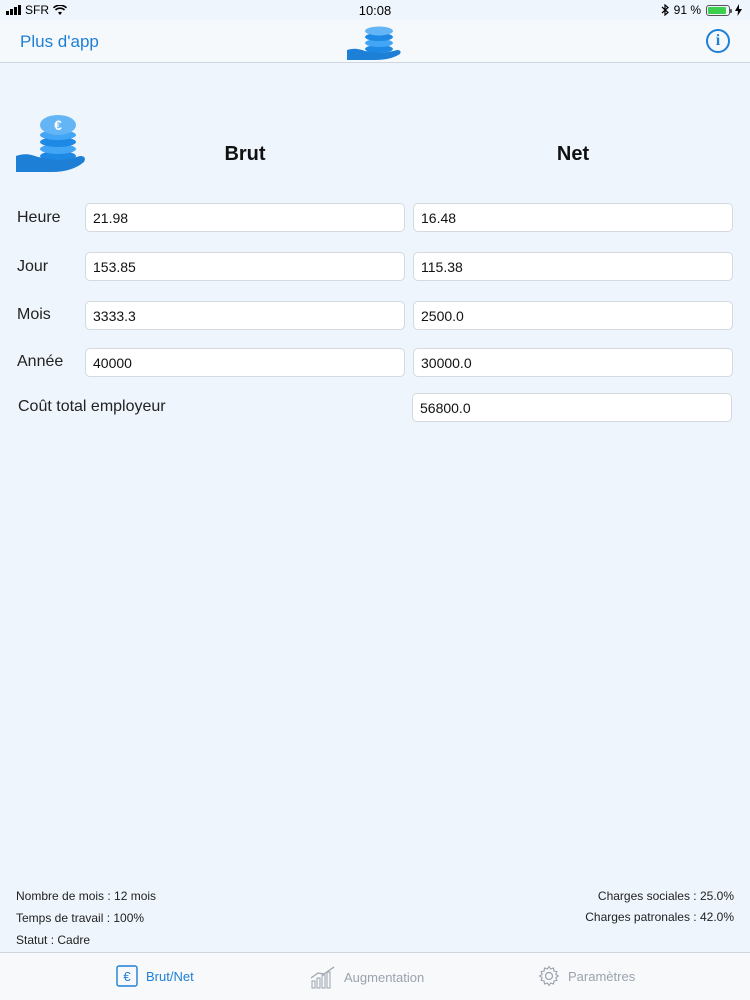 This screenshot has width=750, height=1000. I want to click on column-brut-heading: Brut, so click(245, 154).